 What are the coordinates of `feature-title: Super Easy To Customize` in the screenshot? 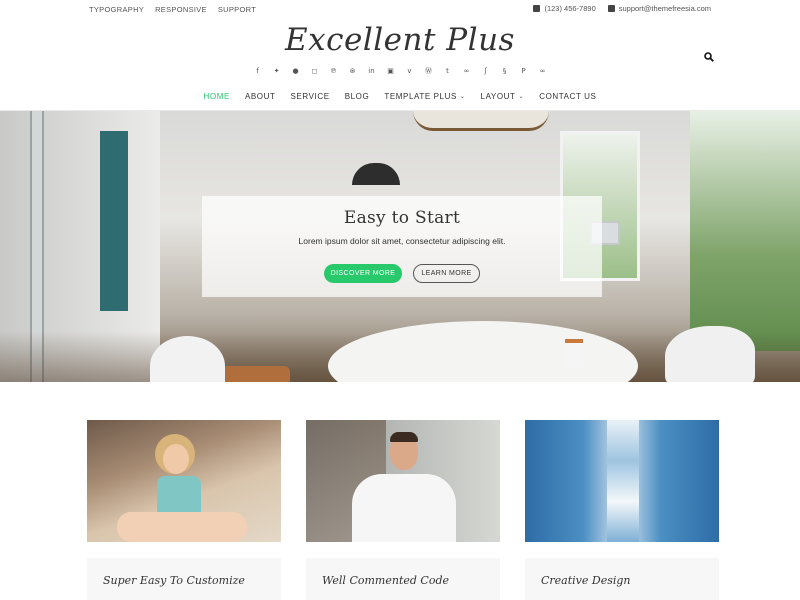 It's located at (184, 579).